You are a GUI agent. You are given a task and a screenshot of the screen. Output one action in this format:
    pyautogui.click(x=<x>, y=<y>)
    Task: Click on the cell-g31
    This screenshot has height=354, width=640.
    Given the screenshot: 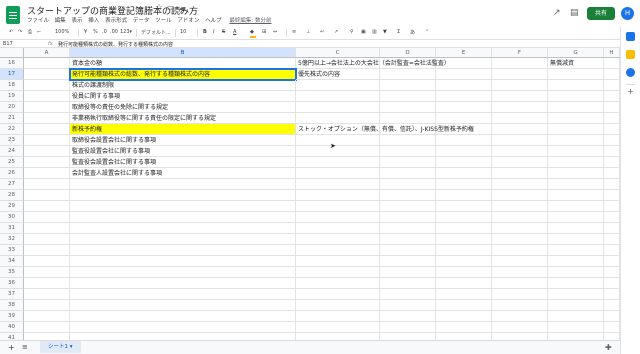 What is the action you would take?
    pyautogui.click(x=576, y=228)
    